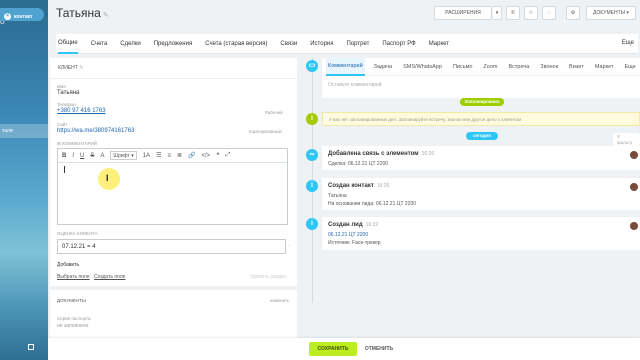  Describe the element at coordinates (398, 44) in the screenshot. I see `tab-passport: Паспорт РФ` at that location.